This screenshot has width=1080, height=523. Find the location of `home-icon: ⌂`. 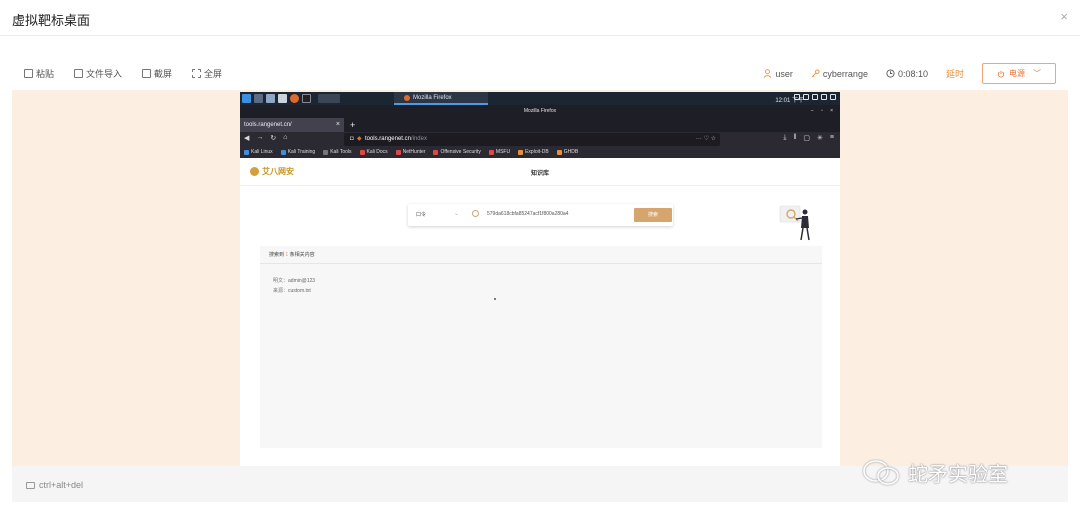

home-icon: ⌂ is located at coordinates (285, 138).